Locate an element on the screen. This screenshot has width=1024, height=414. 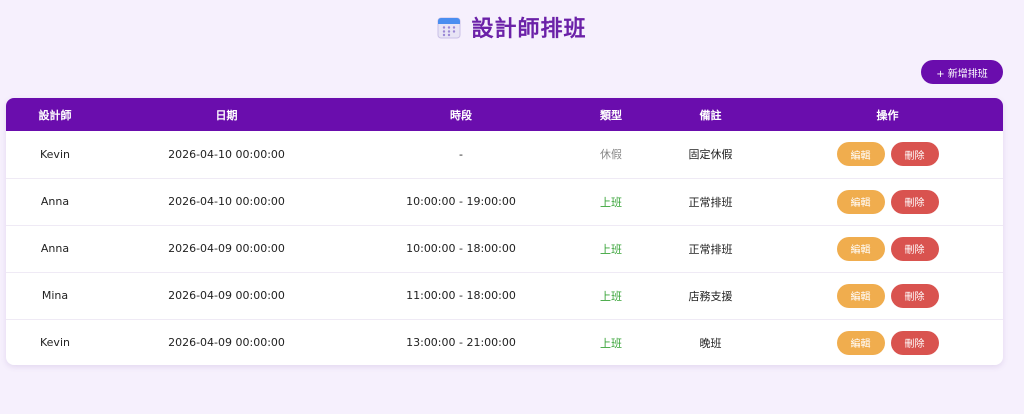
cell-note: 固定休假 is located at coordinates (710, 155).